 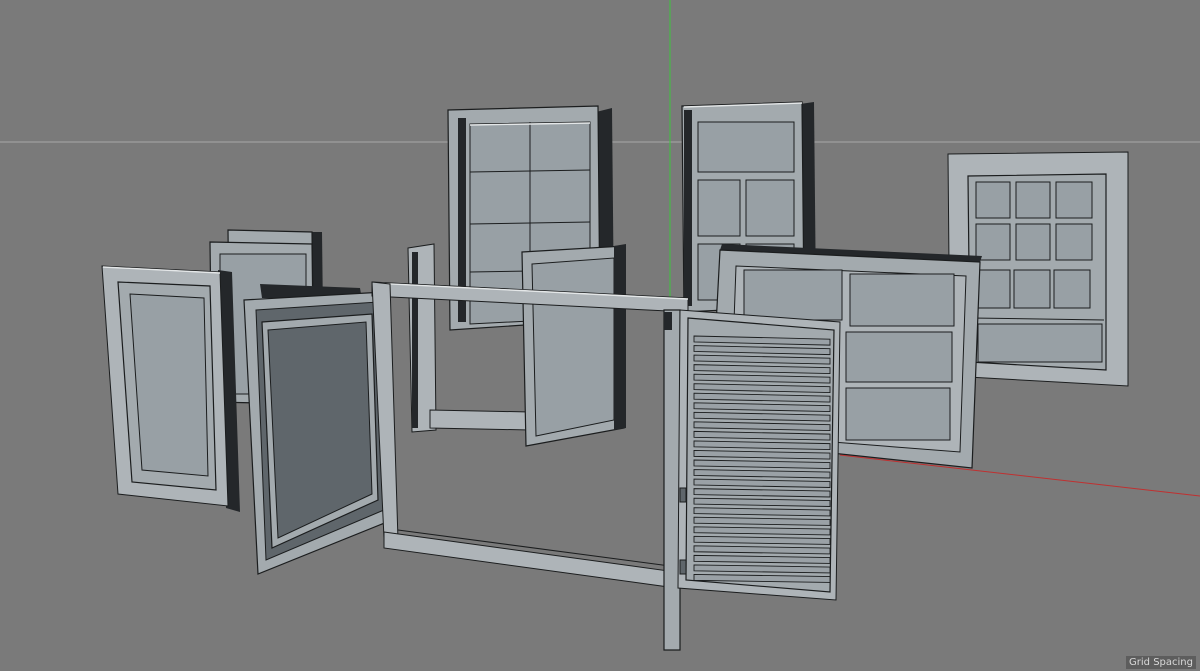 I want to click on open-sash-left, so click(x=318, y=429).